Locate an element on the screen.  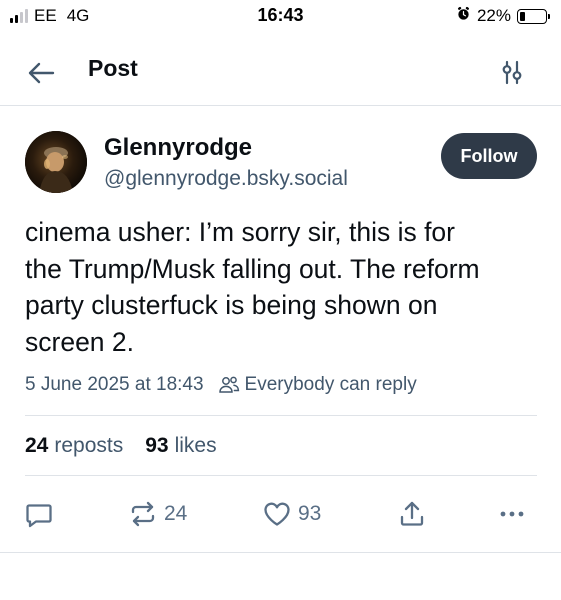
author-handle: @glennyrodge.bsky.social is located at coordinates (226, 179).